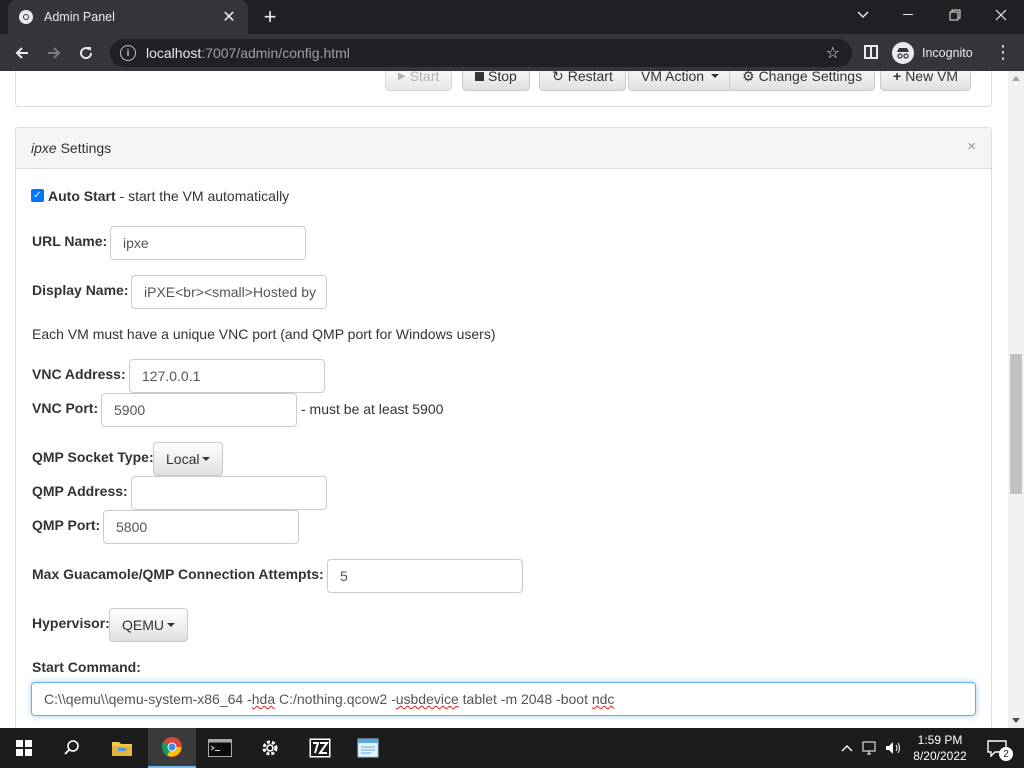  I want to click on qmp-socket-type-dropdown: Local, so click(188, 459).